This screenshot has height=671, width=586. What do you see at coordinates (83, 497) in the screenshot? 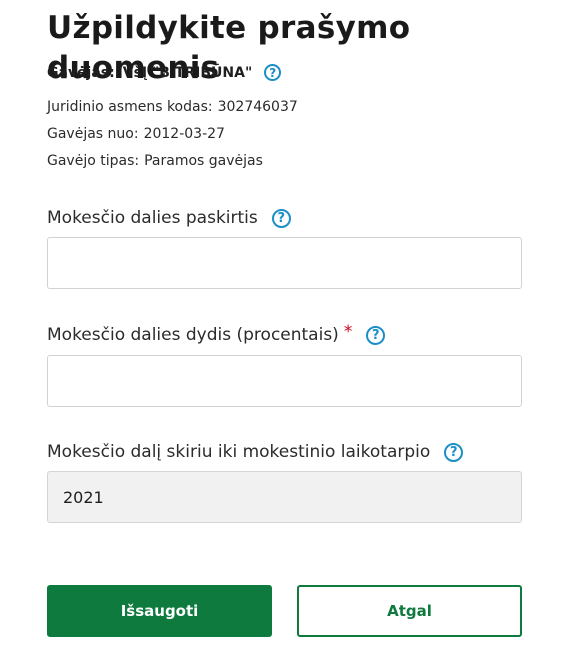
I see `until-year-value: 2021` at bounding box center [83, 497].